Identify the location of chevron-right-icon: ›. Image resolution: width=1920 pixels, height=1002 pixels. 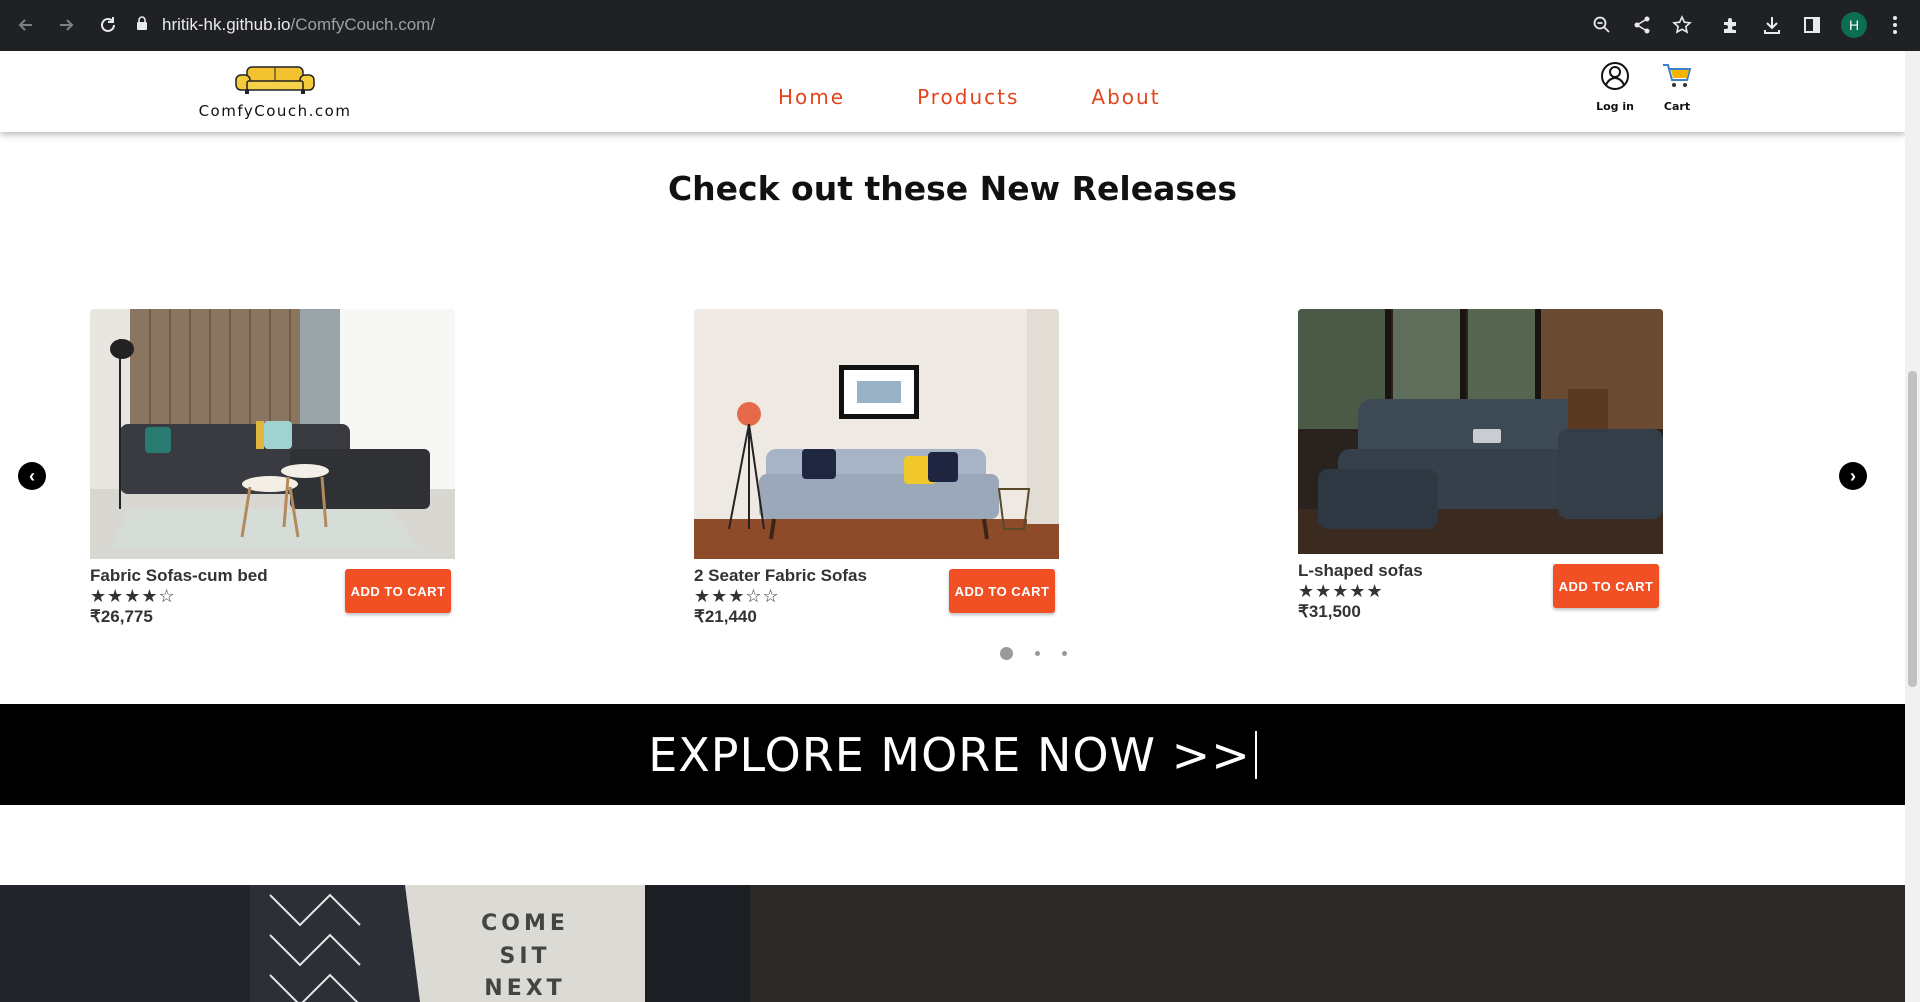
(1853, 475).